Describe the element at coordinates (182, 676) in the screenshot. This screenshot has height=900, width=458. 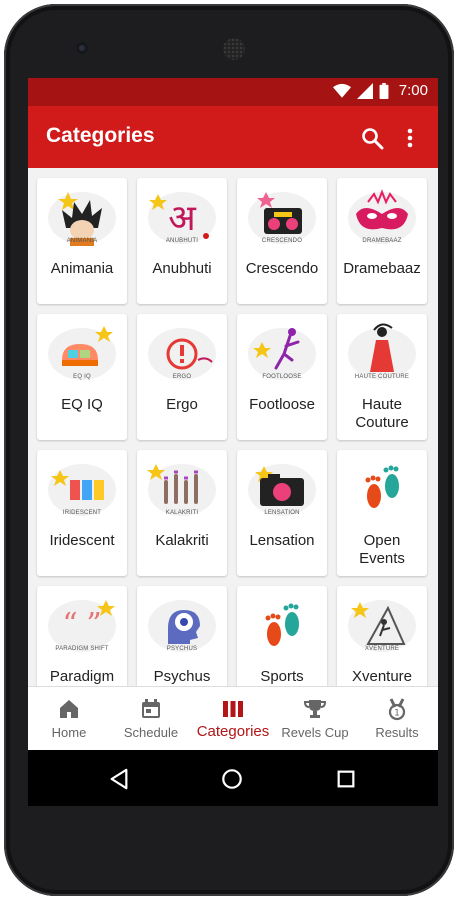
I see `tile-label: Psychus` at that location.